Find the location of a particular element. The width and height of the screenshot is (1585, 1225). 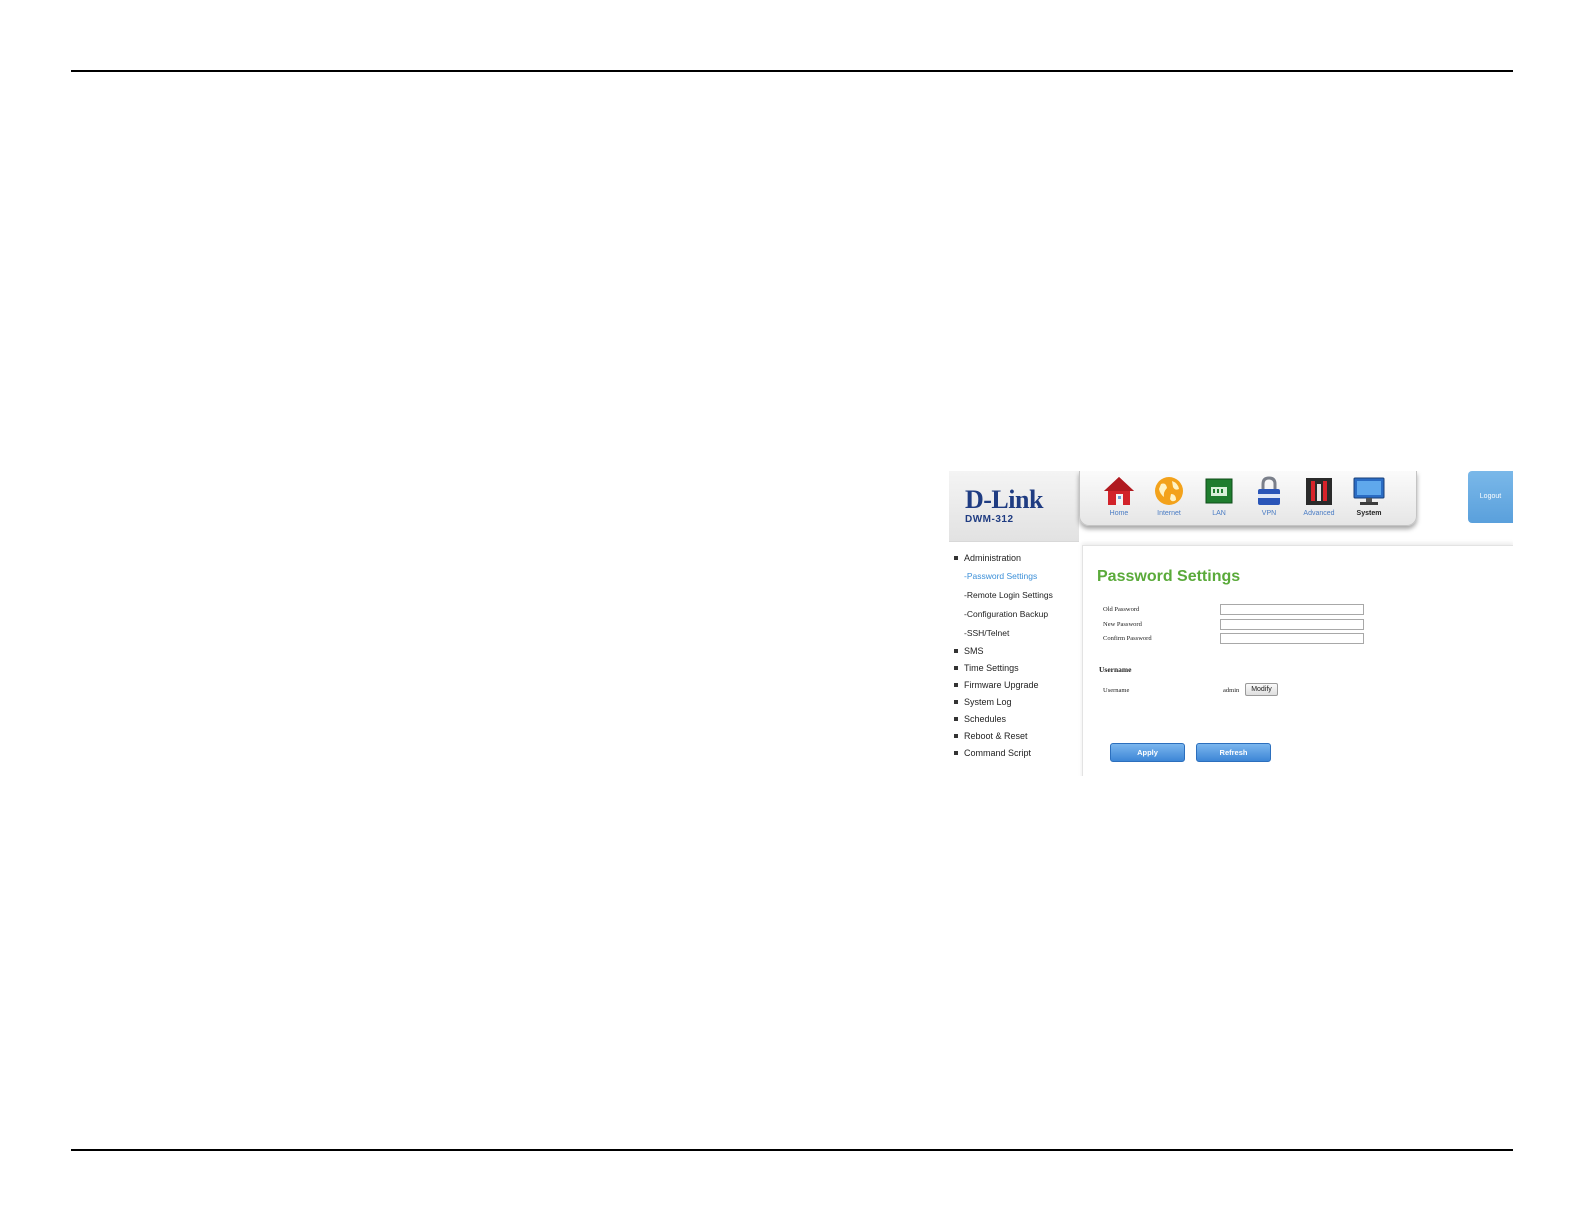

sidebar-item-label: Time Settings is located at coordinates (991, 667).